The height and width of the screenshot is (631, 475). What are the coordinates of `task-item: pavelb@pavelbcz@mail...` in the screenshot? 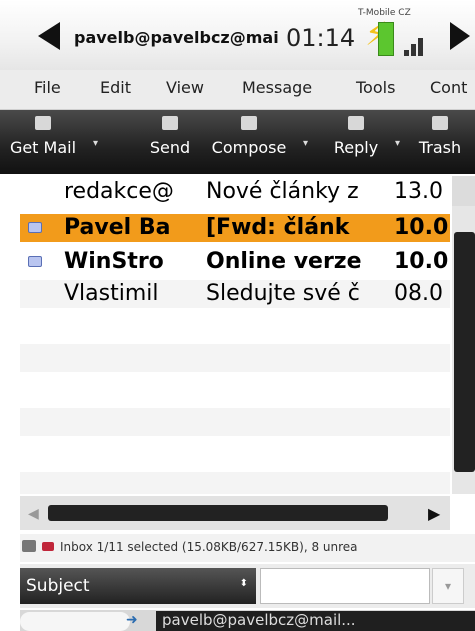 It's located at (315, 621).